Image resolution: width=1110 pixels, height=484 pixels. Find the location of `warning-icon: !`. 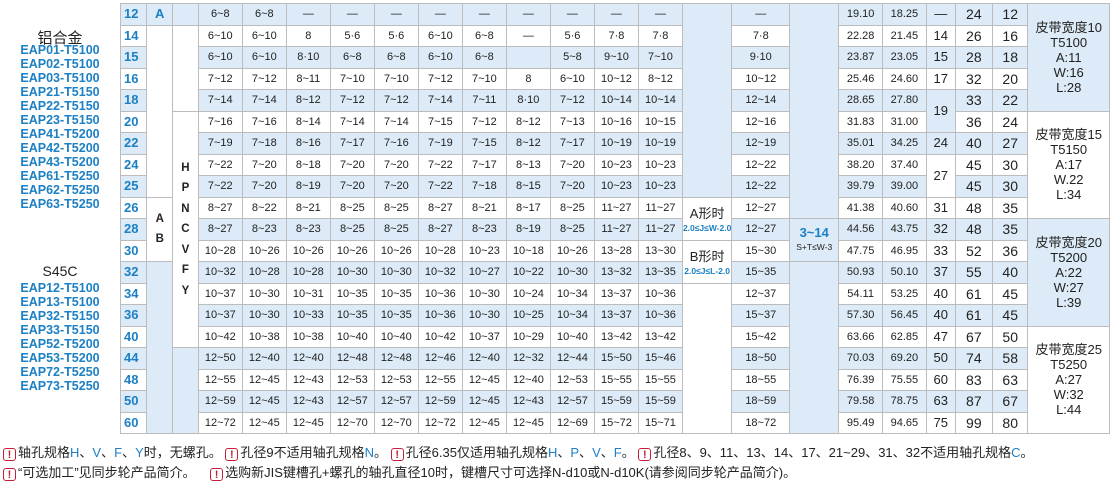

warning-icon: ! is located at coordinates (9, 474).